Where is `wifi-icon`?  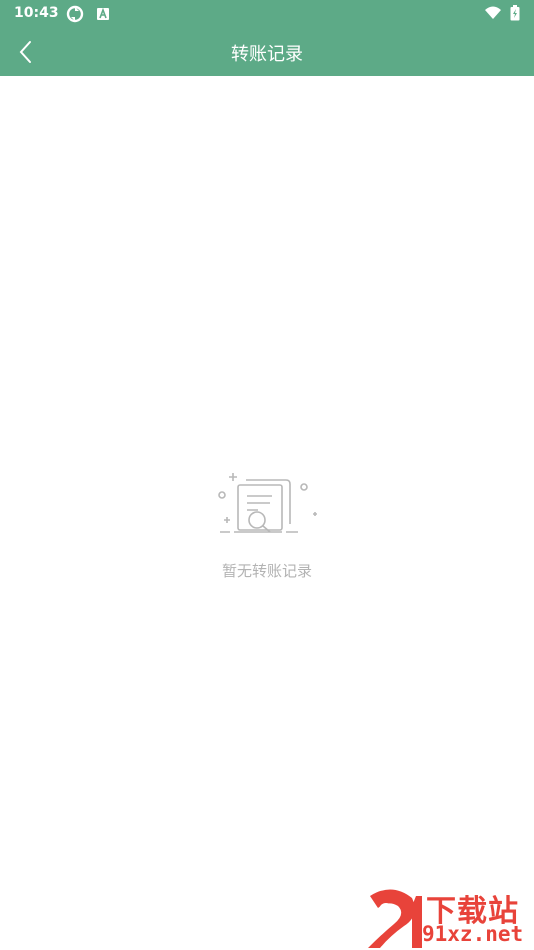 wifi-icon is located at coordinates (493, 12).